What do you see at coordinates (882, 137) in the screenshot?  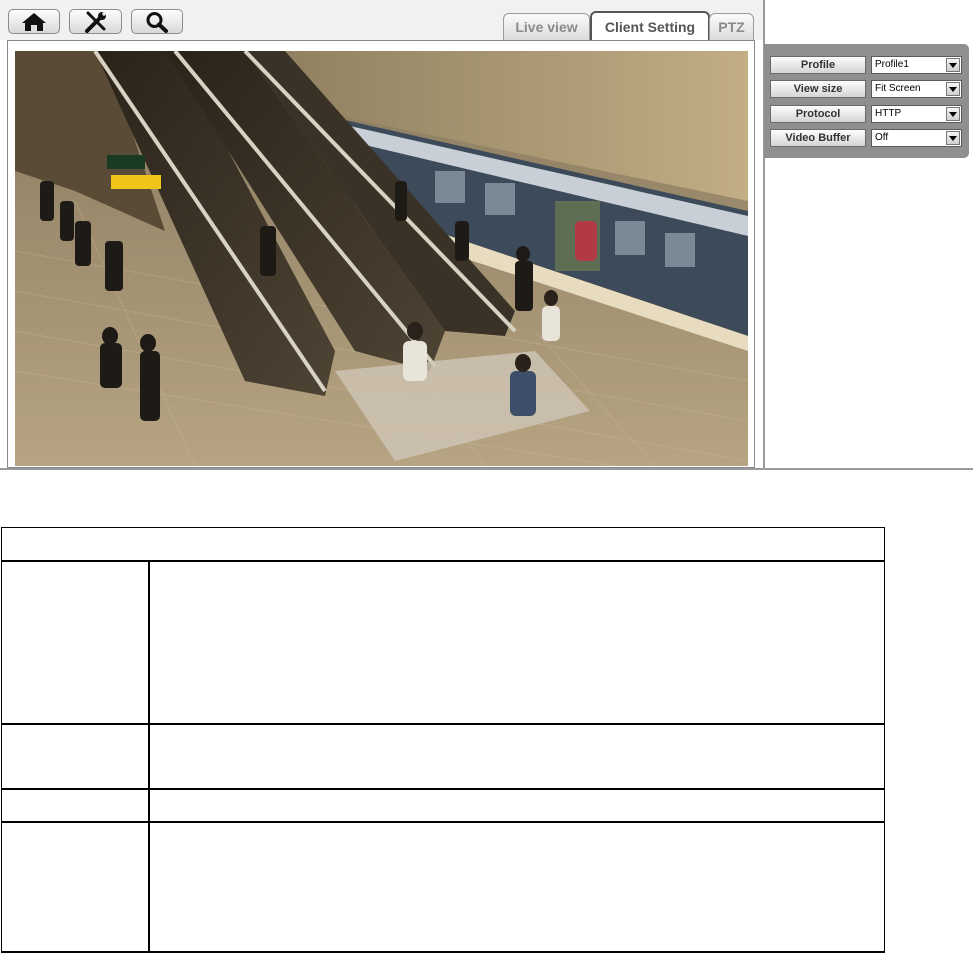 I see `video-buffer-value: Off` at bounding box center [882, 137].